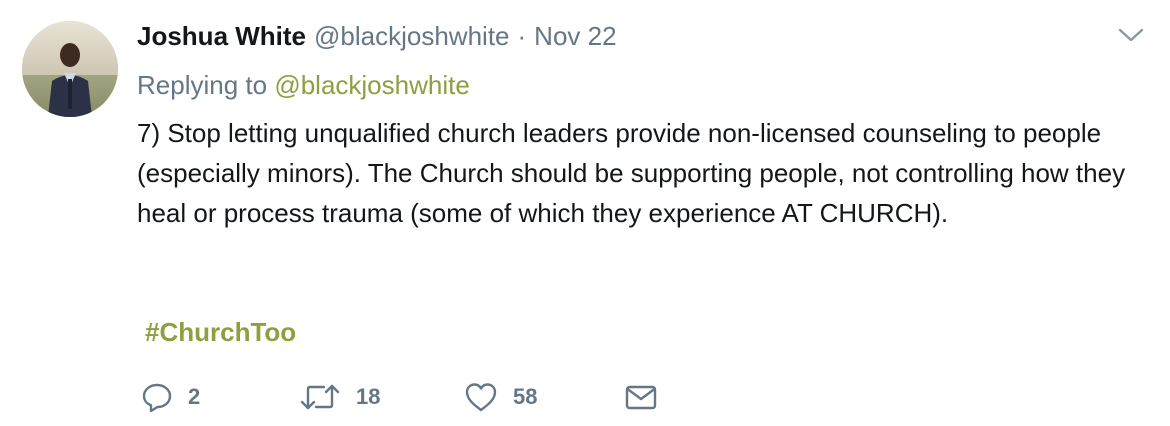 Image resolution: width=1170 pixels, height=426 pixels. I want to click on reply-icon, so click(157, 398).